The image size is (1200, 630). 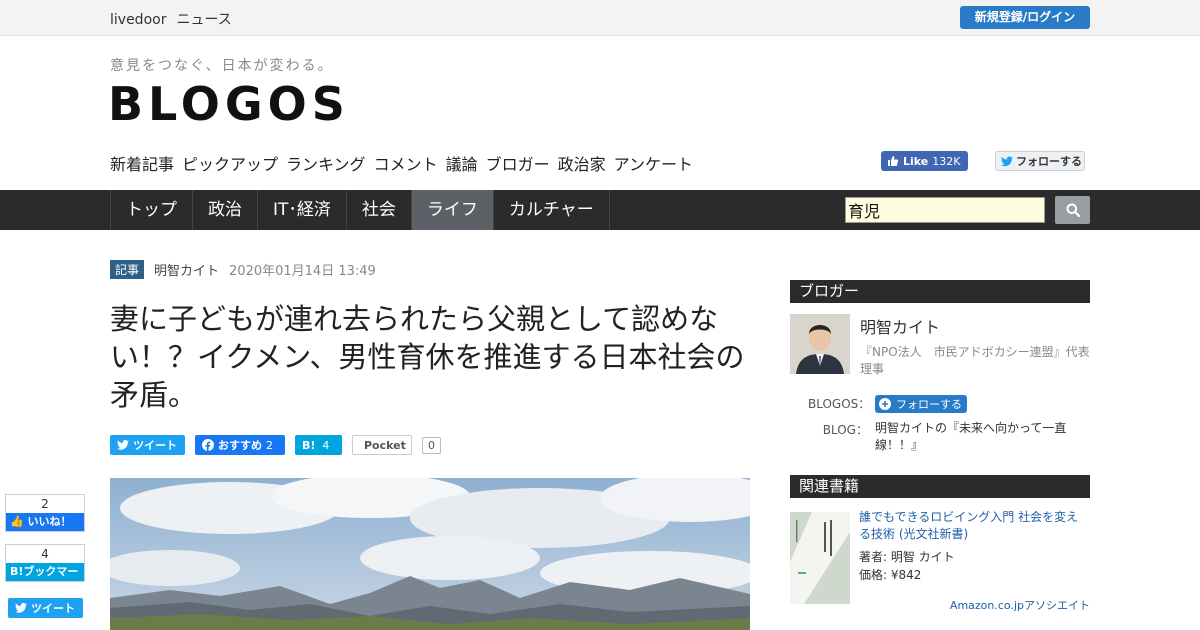 I want to click on blogger-portrait-image, so click(x=820, y=344).